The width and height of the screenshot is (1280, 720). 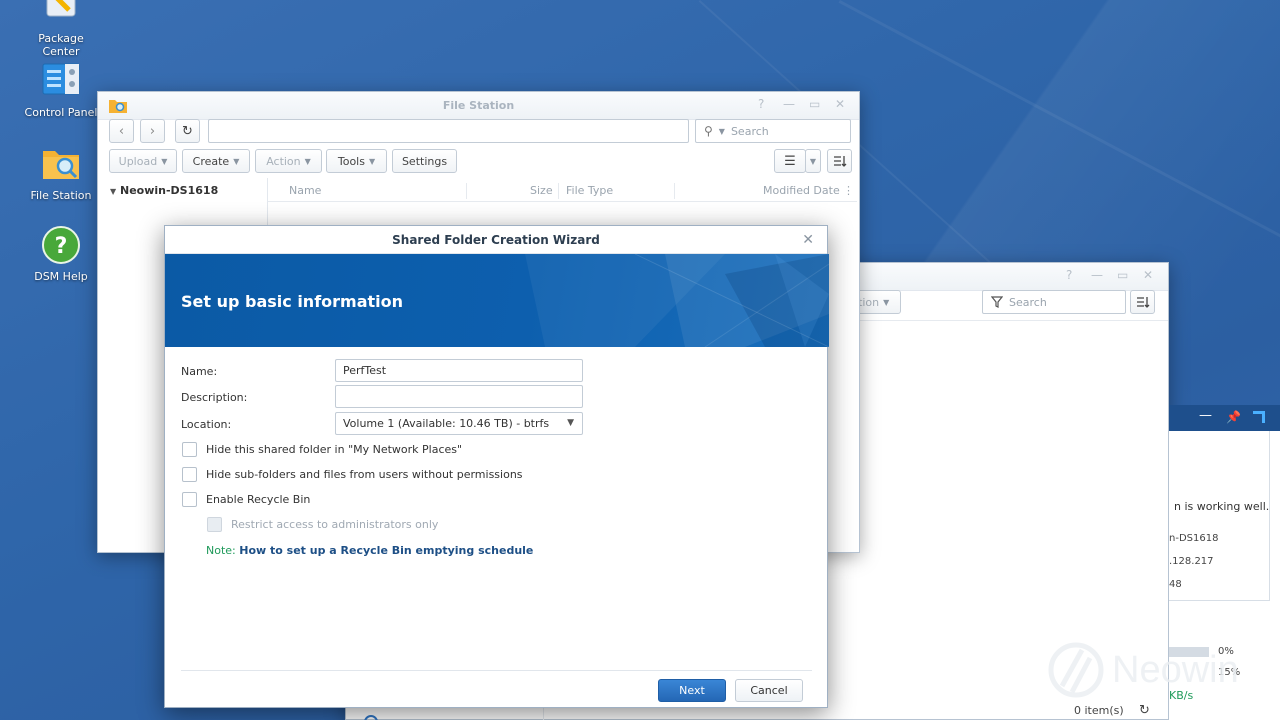 I want to click on settings-button: Settings, so click(x=424, y=161).